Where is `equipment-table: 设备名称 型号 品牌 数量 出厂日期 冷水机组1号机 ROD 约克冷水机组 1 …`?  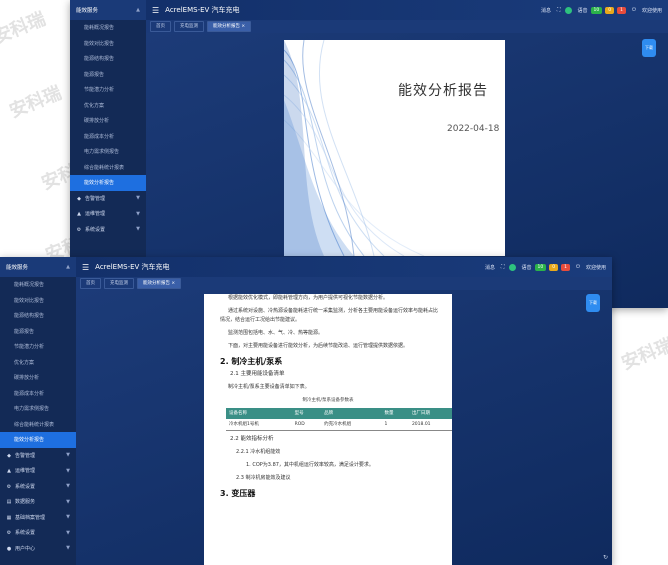 equipment-table: 设备名称 型号 品牌 数量 出厂日期 冷水机组1号机 ROD 约克冷水机组 1 … is located at coordinates (339, 419).